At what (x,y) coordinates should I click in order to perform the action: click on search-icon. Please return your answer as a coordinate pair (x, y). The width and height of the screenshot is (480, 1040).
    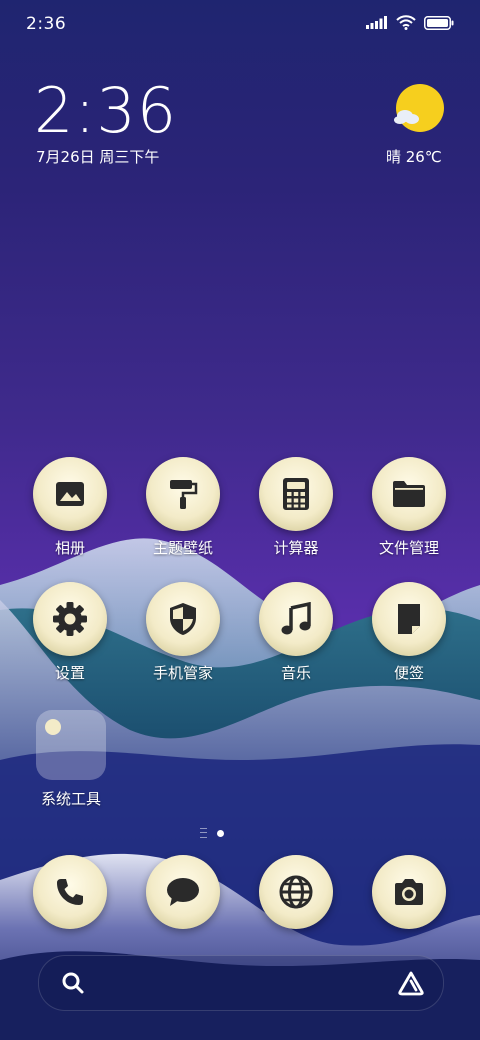
    Looking at the image, I should click on (73, 983).